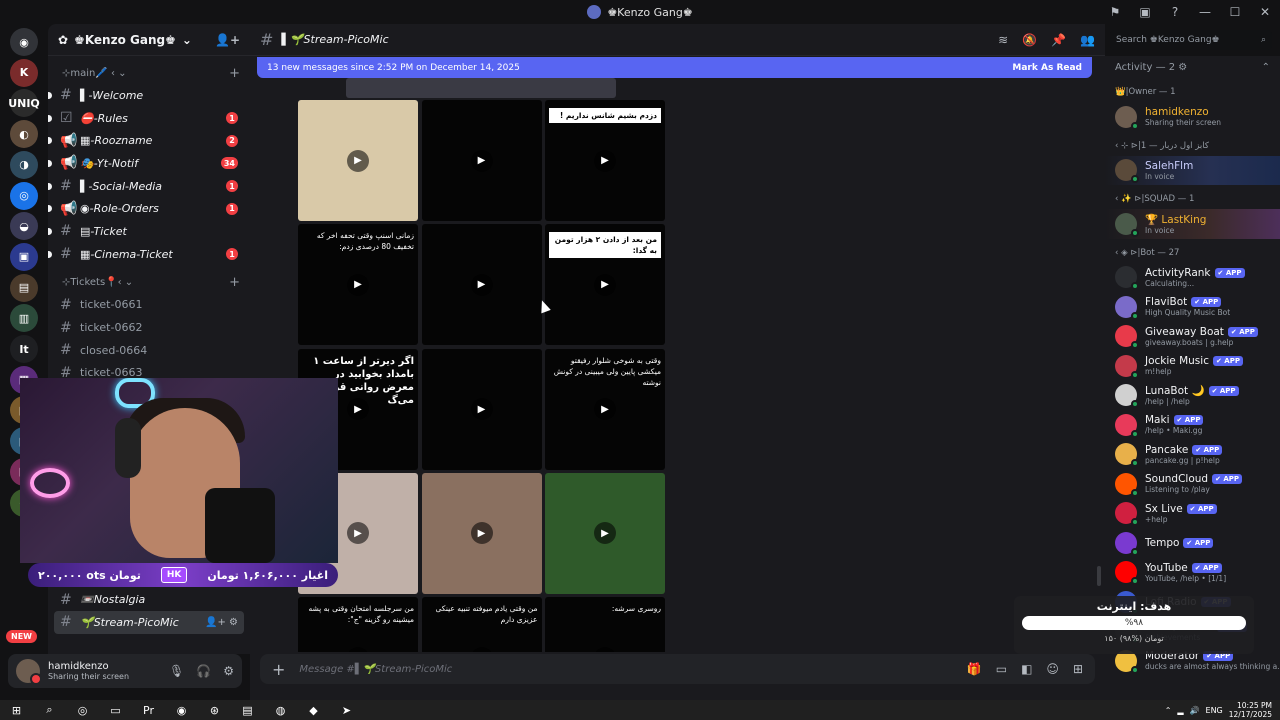 Image resolution: width=1280 pixels, height=720 pixels. Describe the element at coordinates (1192, 573) in the screenshot. I see `member-item: YouTube ✔ APP YouTube, /help • [1/1]` at that location.